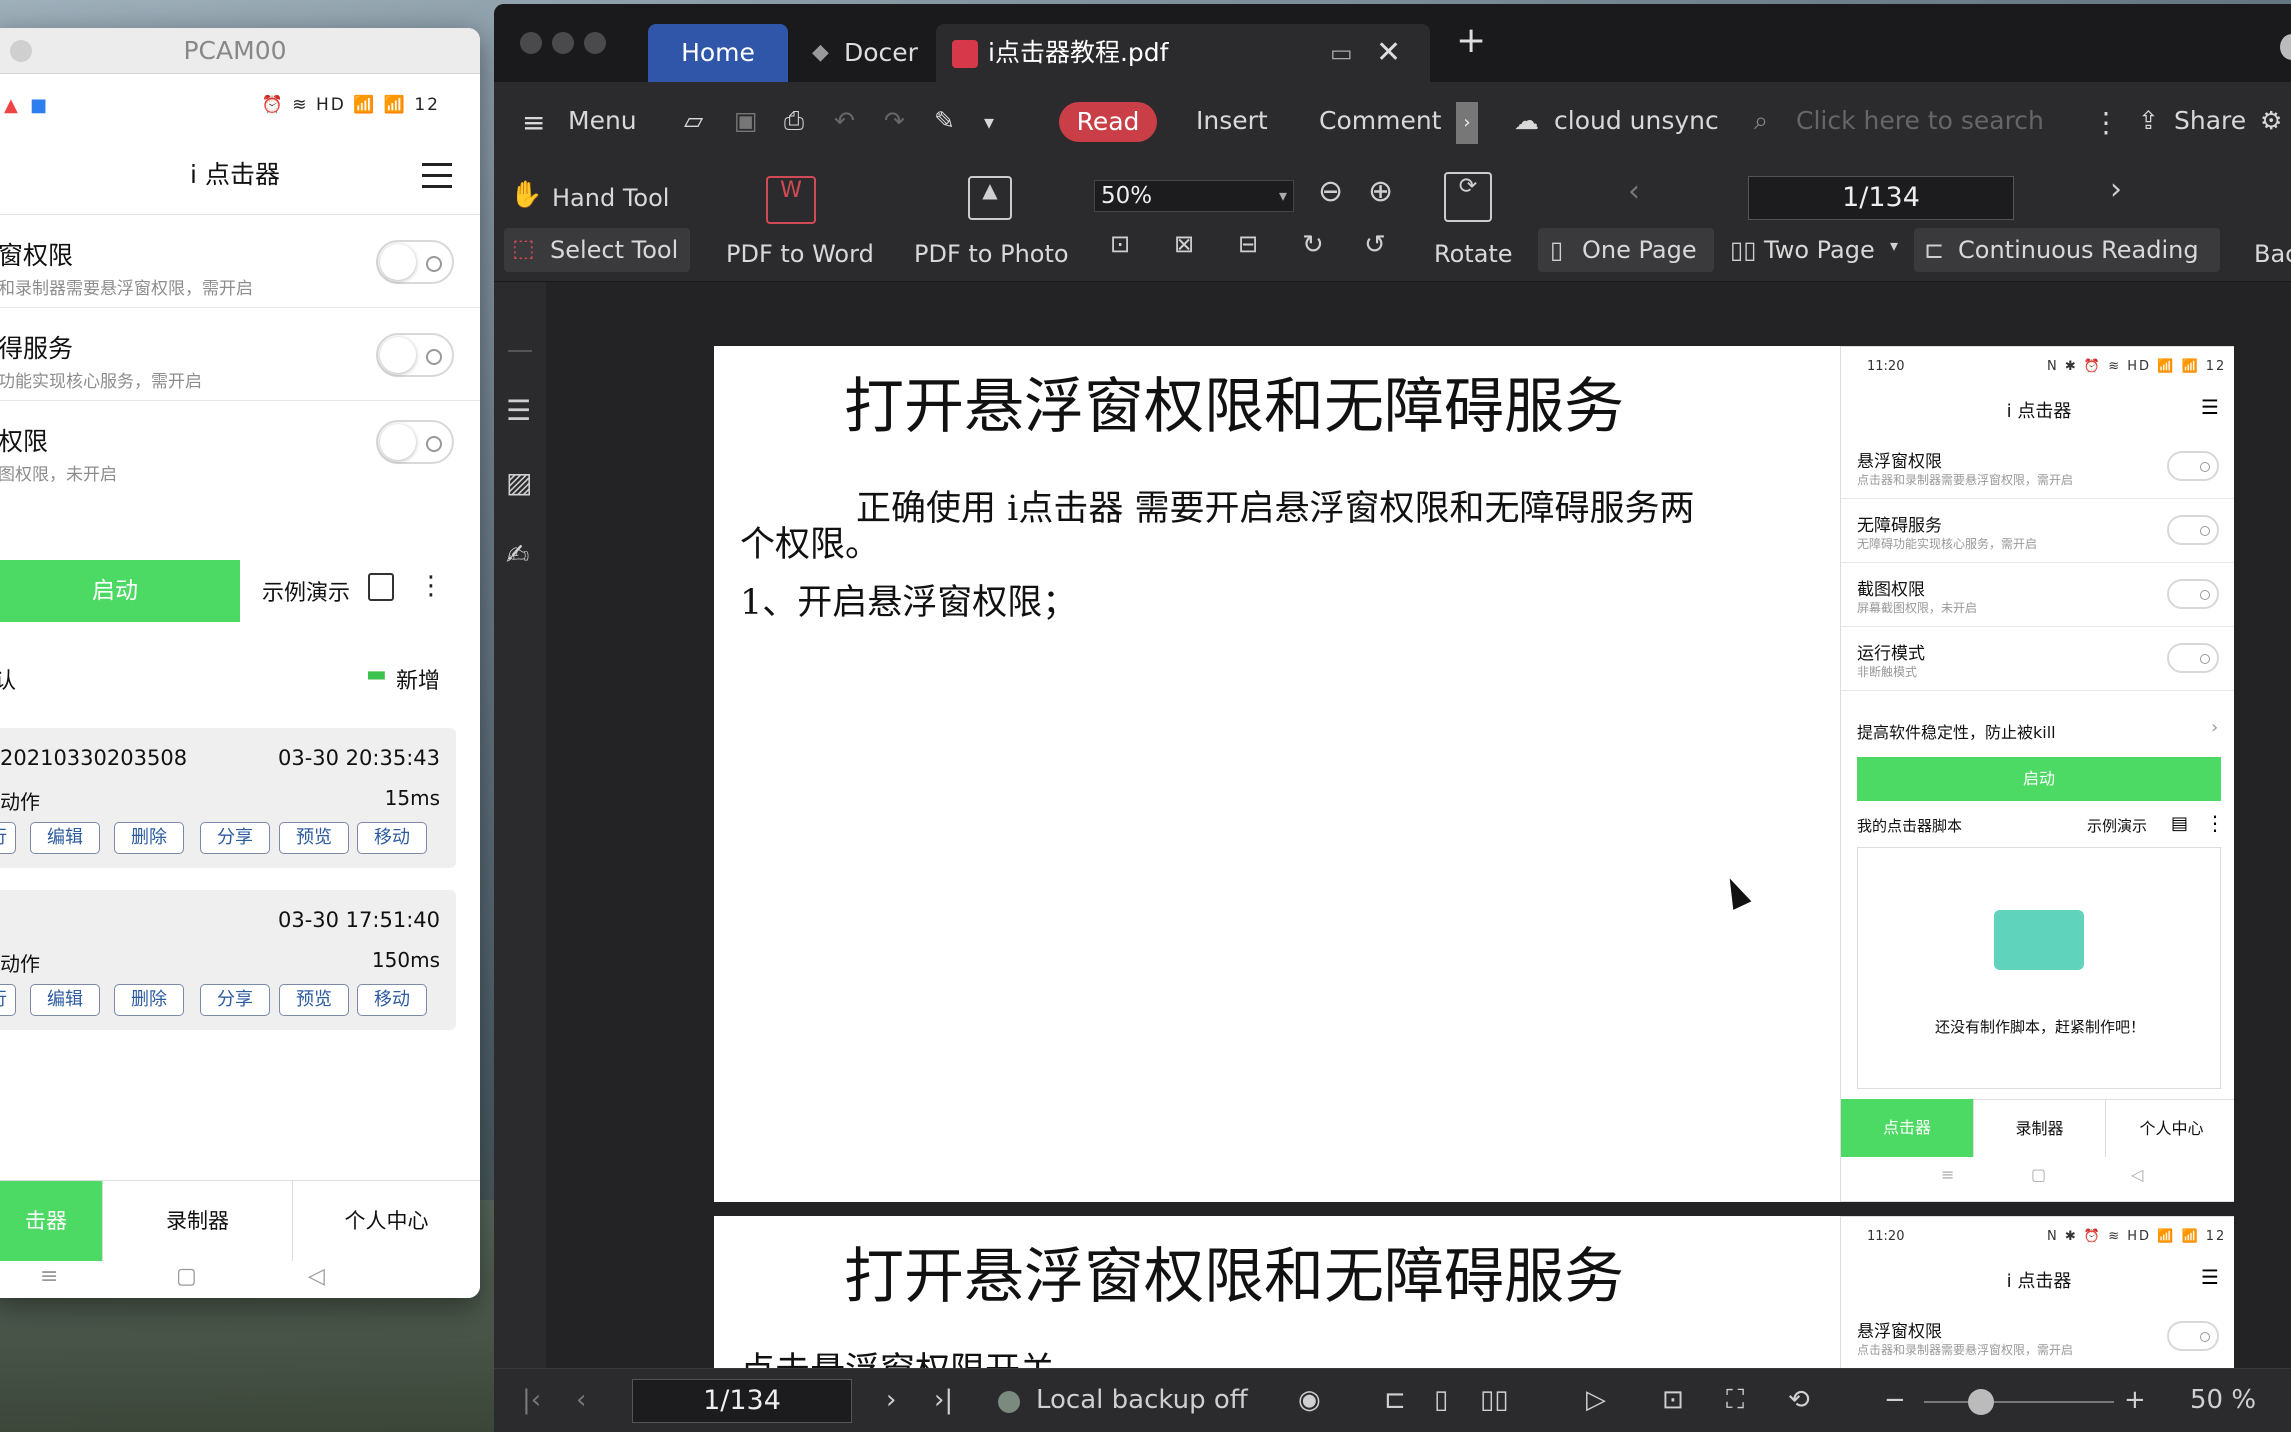 The width and height of the screenshot is (2291, 1432). Describe the element at coordinates (381, 587) in the screenshot. I see `script-list-icon` at that location.